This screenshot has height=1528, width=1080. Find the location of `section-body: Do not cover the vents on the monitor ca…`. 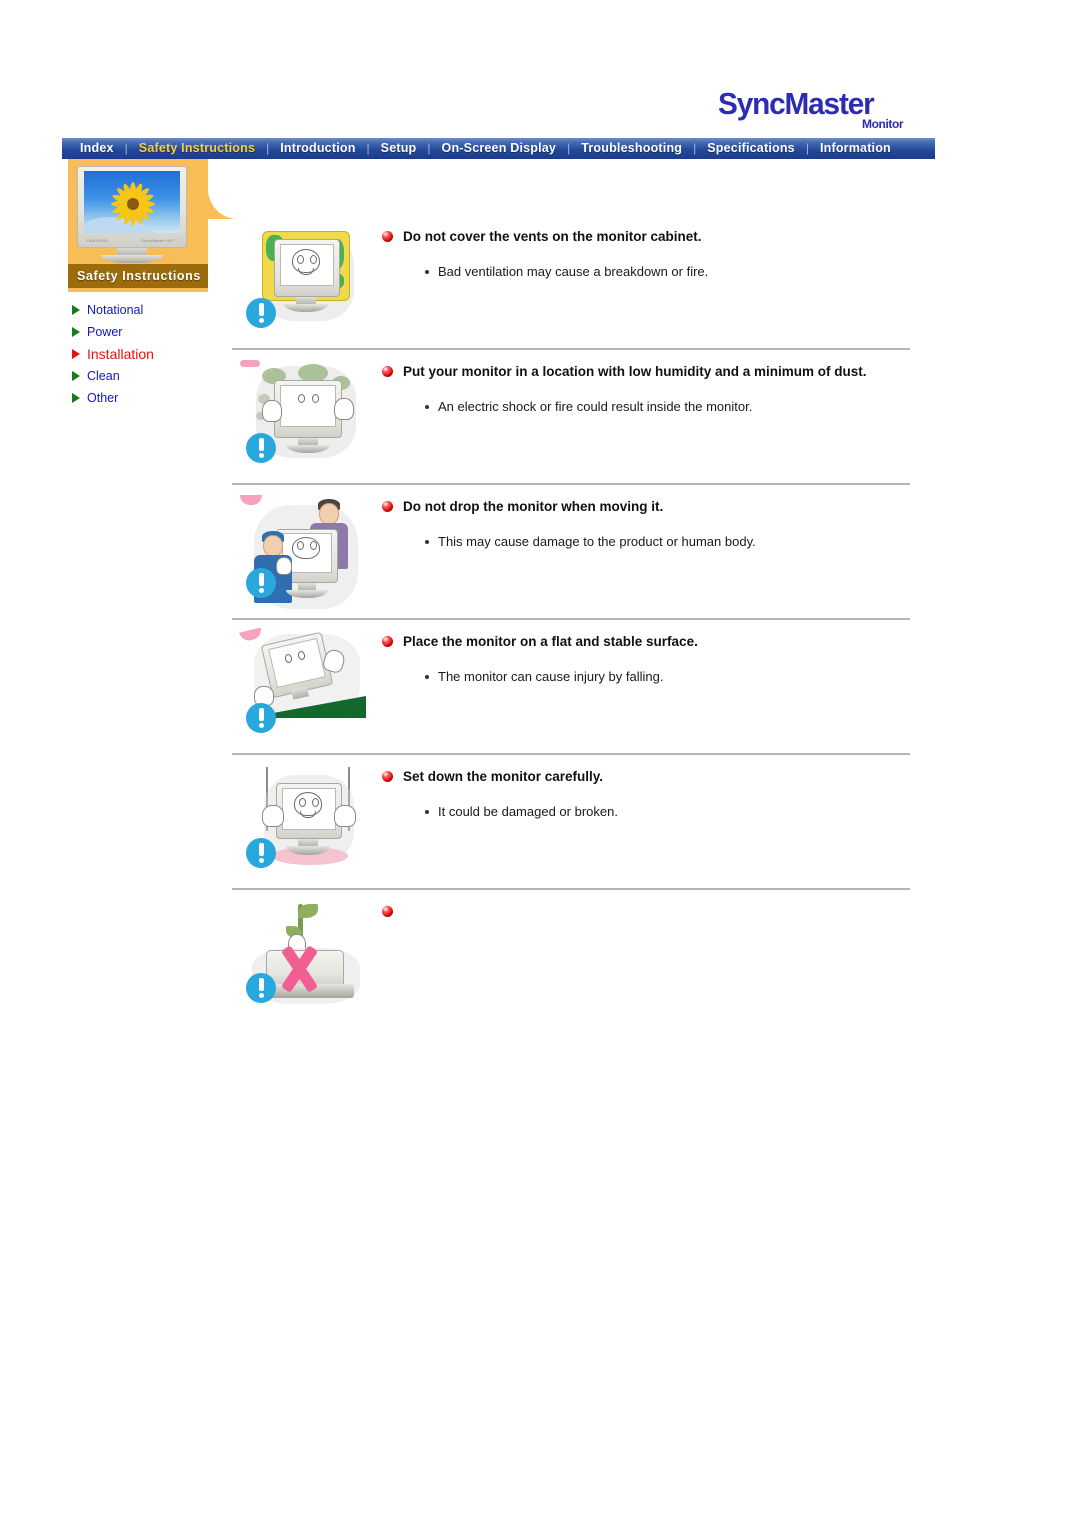

section-body: Do not cover the vents on the monitor ca… is located at coordinates (646, 248).